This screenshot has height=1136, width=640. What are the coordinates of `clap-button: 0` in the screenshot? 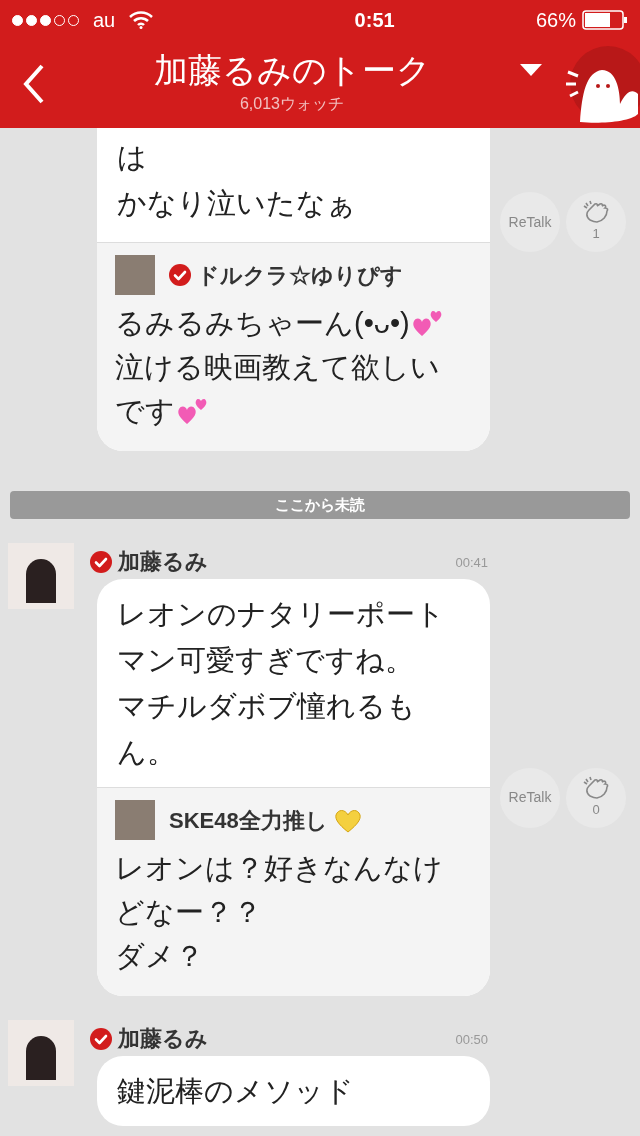 It's located at (596, 797).